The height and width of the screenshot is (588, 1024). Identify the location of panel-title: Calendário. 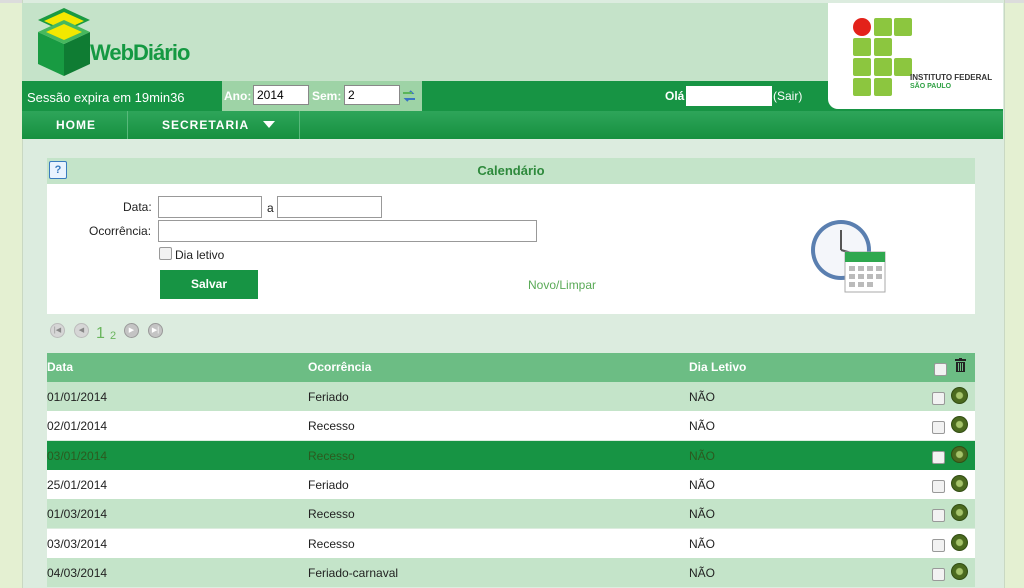
(511, 170).